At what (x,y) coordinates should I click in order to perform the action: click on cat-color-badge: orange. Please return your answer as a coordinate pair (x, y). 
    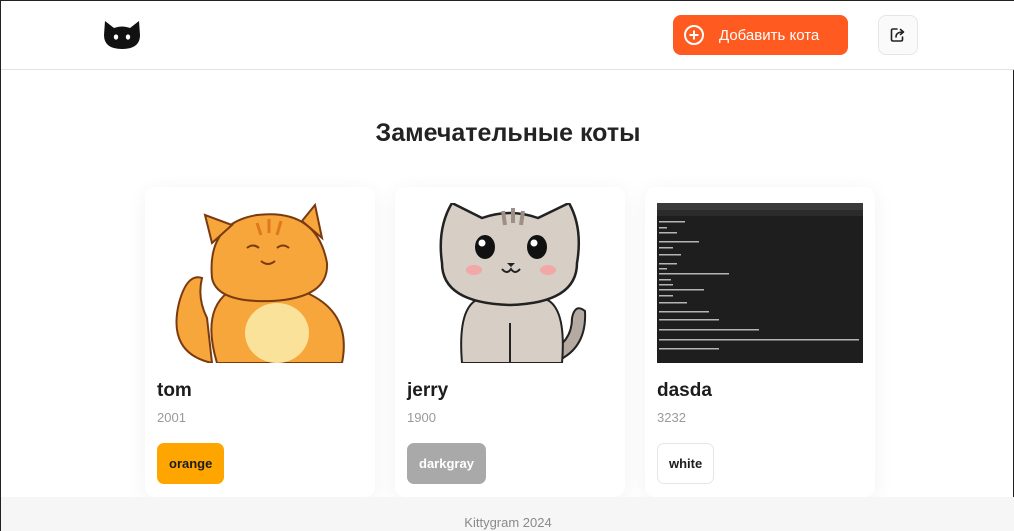
    Looking at the image, I should click on (191, 463).